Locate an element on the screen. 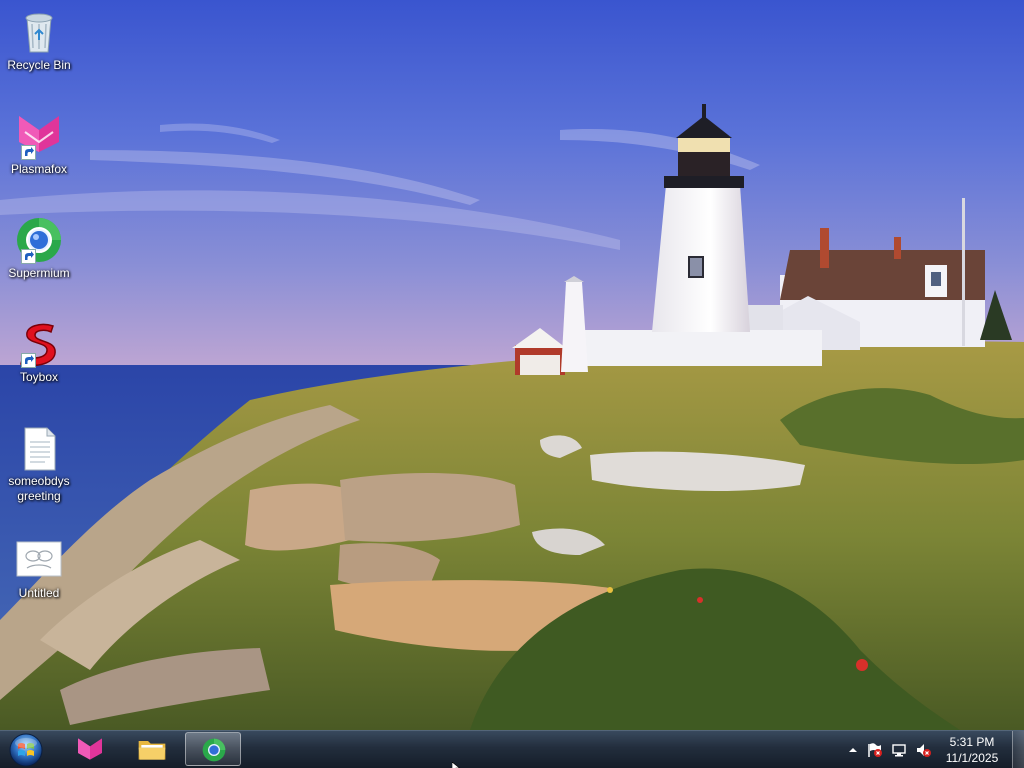 This screenshot has width=1024, height=768. desktop-icon-recycle-bin: Recycle Bin is located at coordinates (39, 40).